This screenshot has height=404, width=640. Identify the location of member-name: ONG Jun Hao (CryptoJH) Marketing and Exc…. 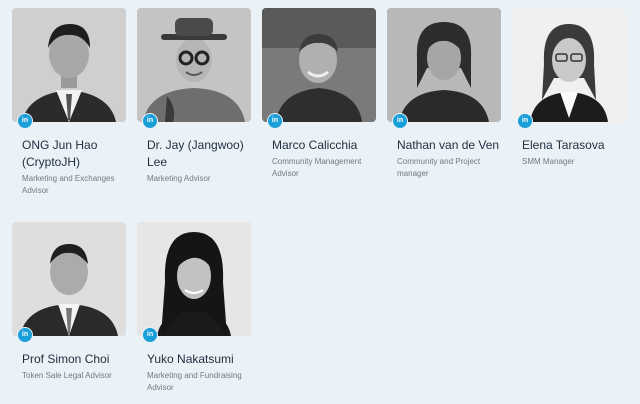
(77, 167).